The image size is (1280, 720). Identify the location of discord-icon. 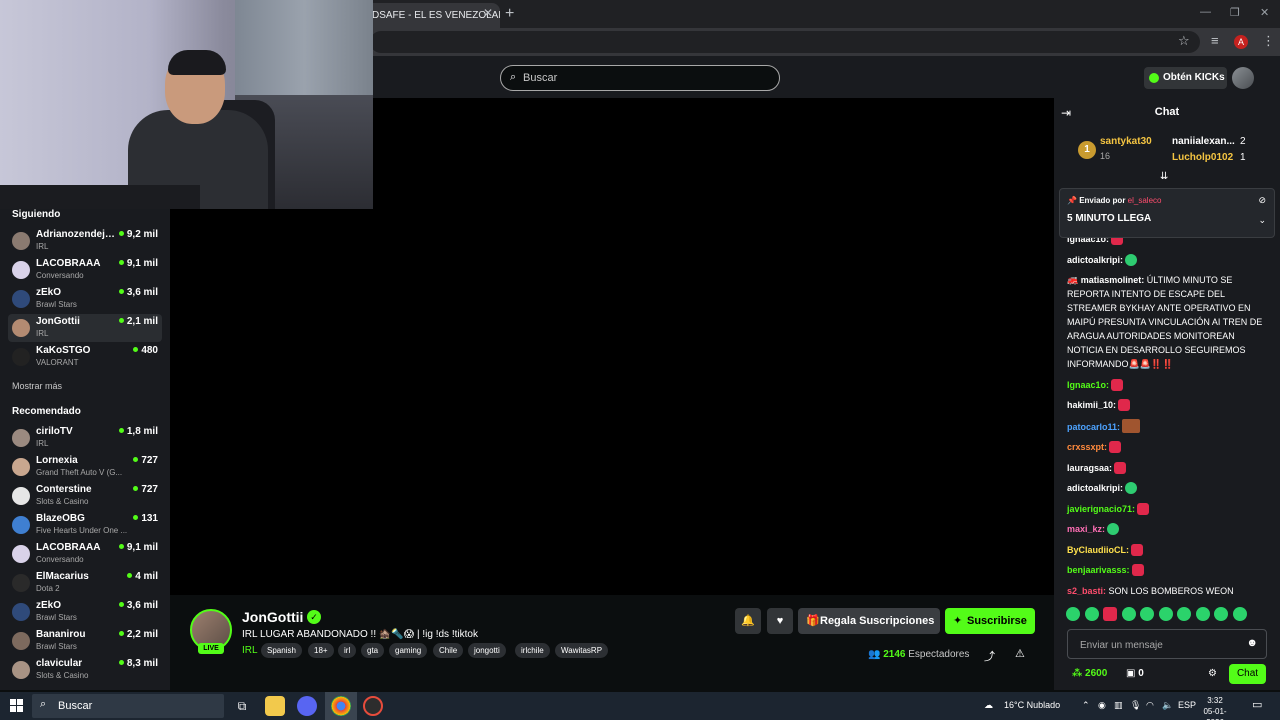
(307, 706).